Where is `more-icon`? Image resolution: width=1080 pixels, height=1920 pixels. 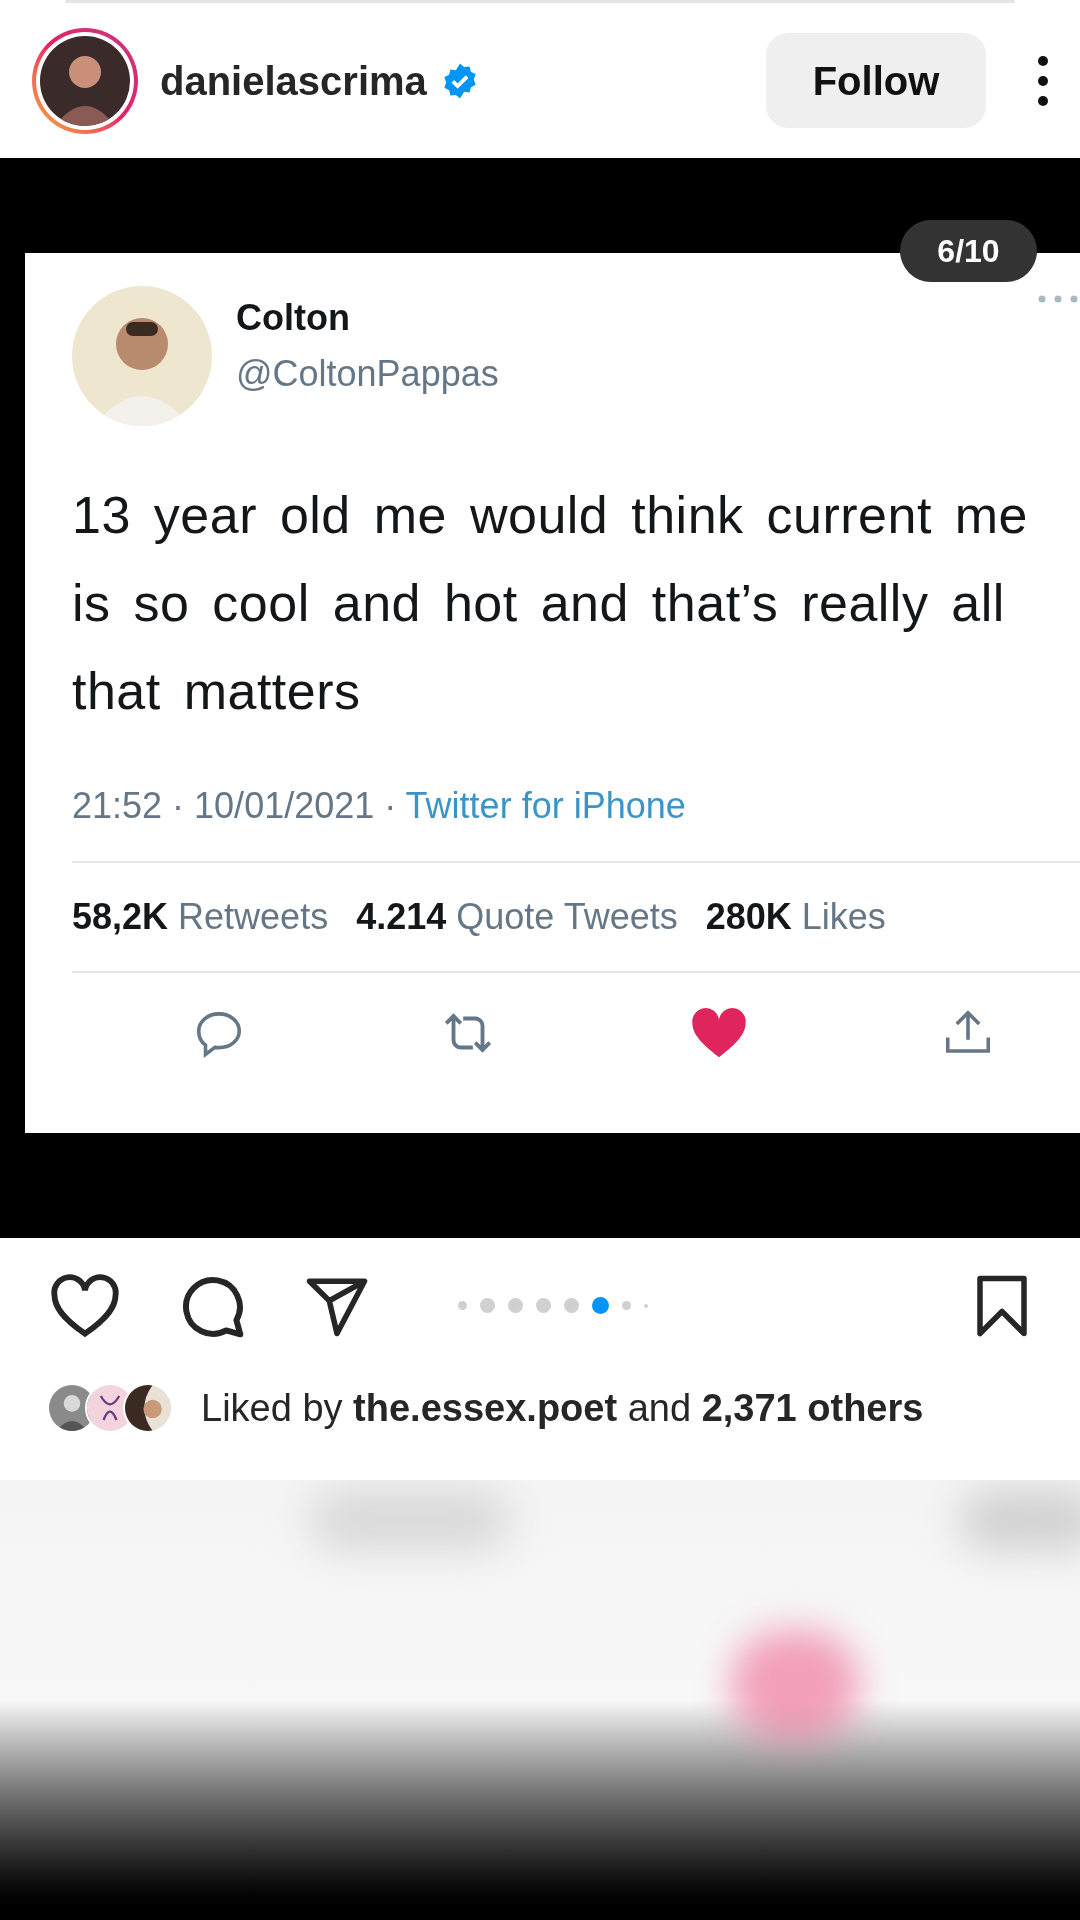
more-icon is located at coordinates (1058, 298).